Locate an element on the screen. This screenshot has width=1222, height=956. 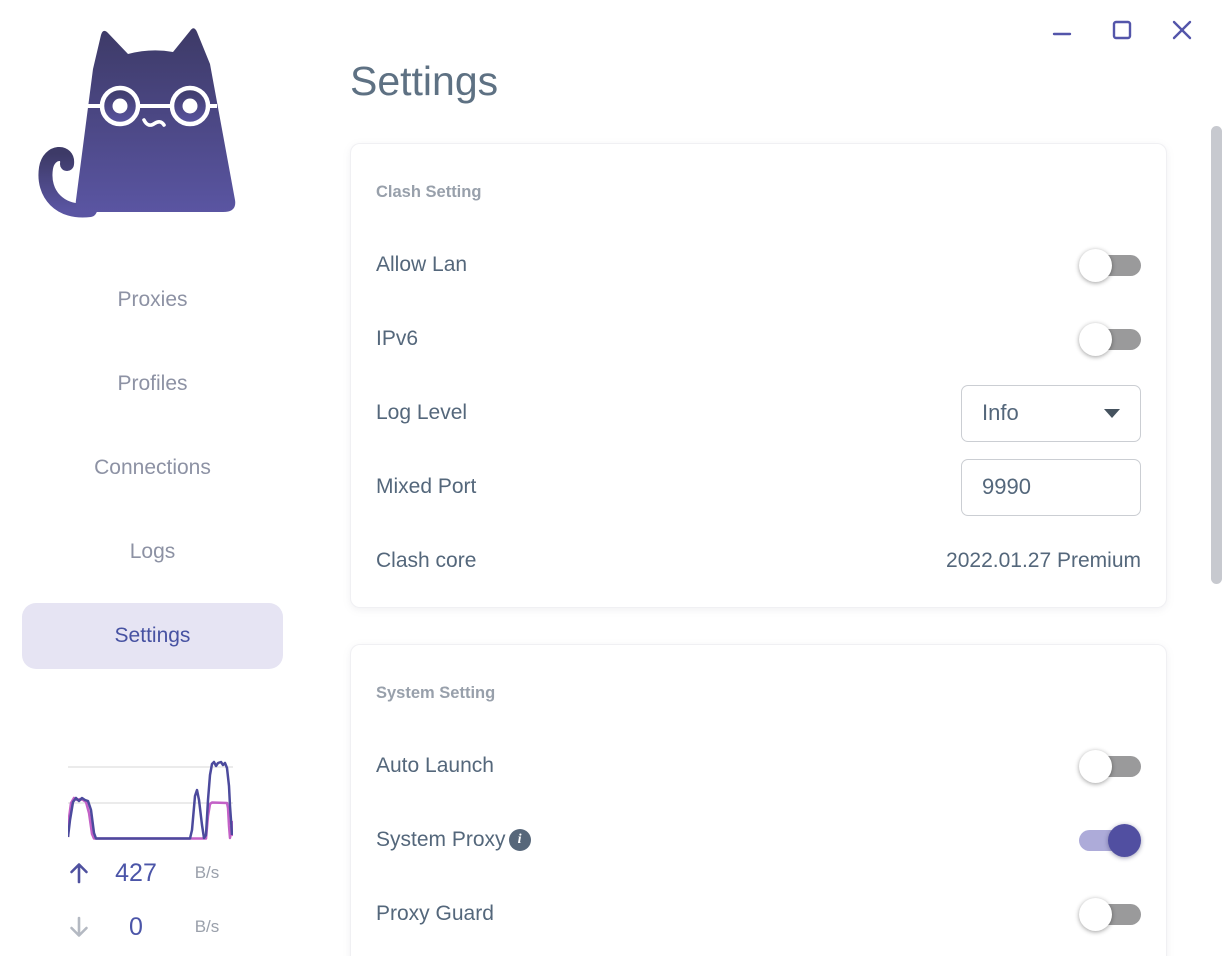
mixed-port-label: Mixed Port is located at coordinates (426, 486).